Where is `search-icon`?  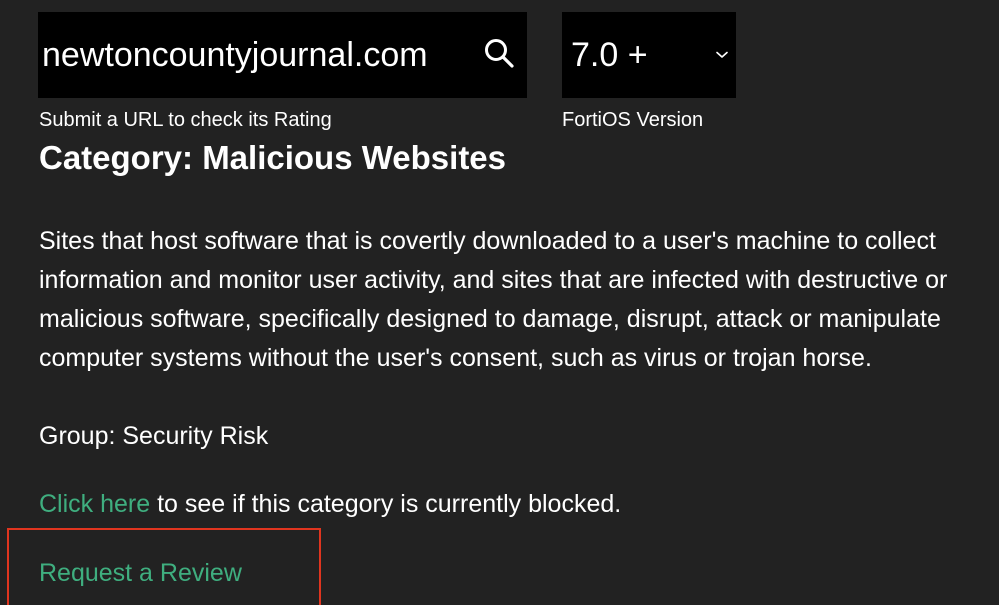
search-icon is located at coordinates (499, 55).